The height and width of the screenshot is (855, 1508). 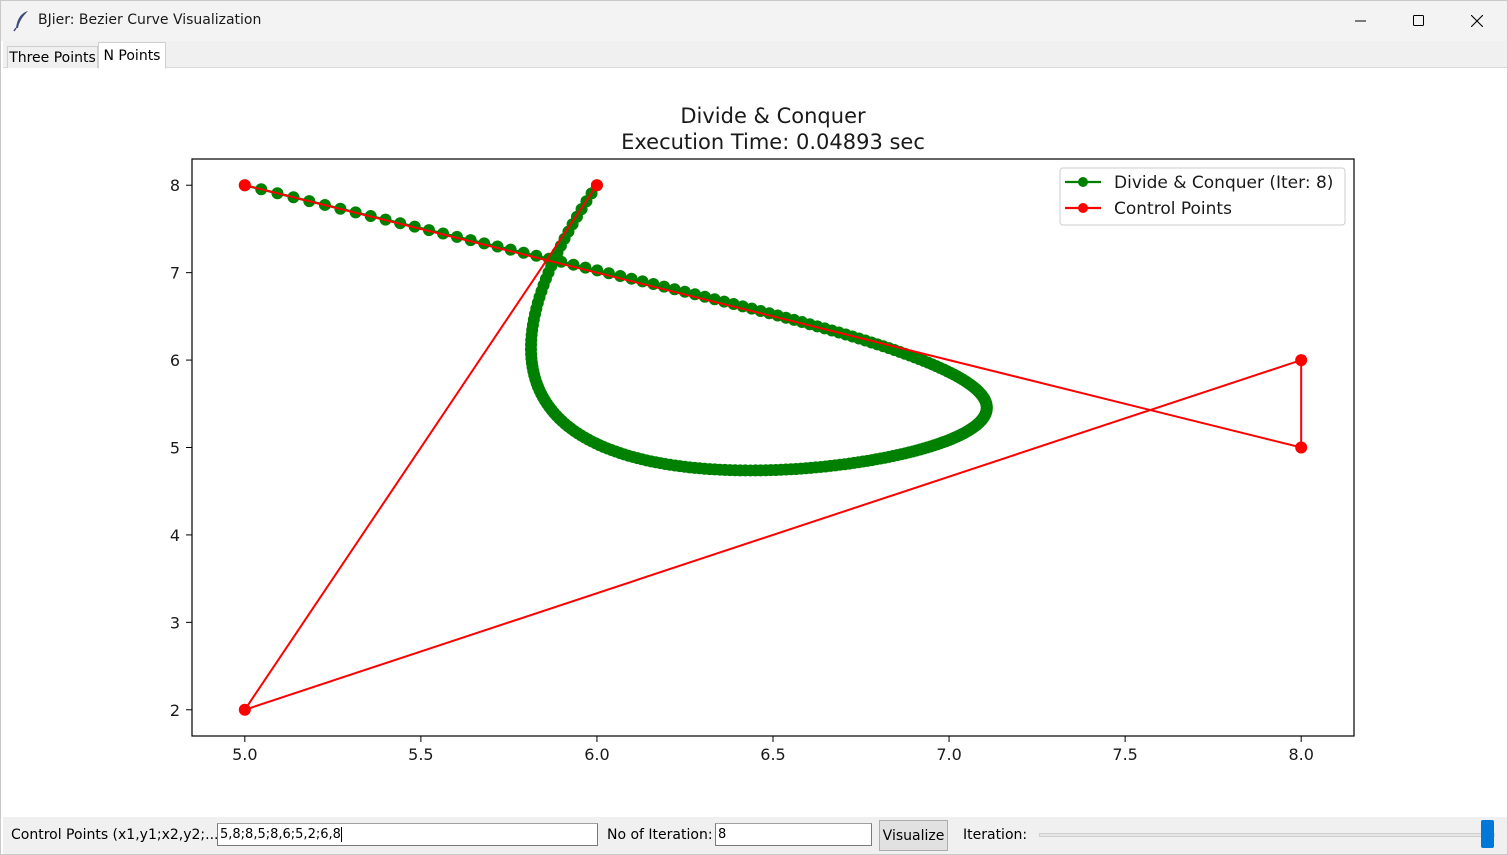 What do you see at coordinates (132, 55) in the screenshot?
I see `tab-n-points: N Points` at bounding box center [132, 55].